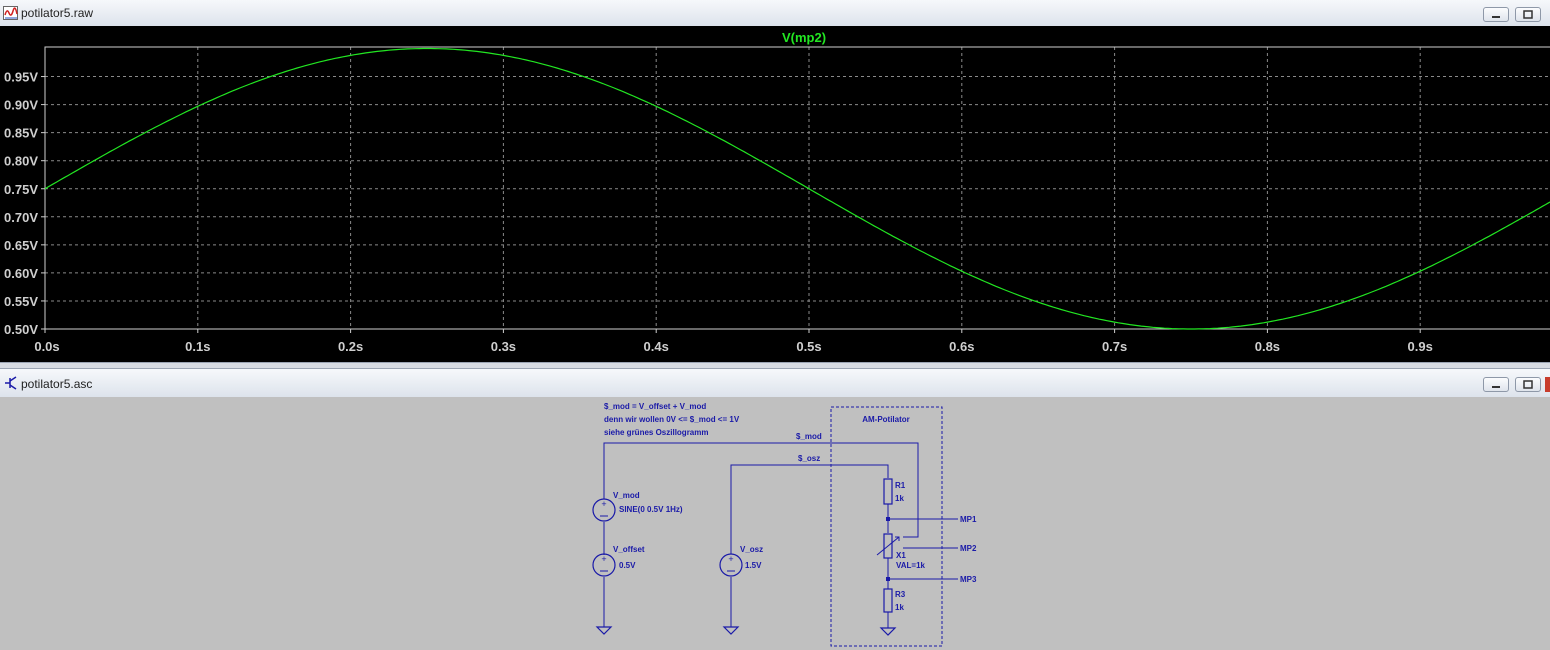 The image size is (1550, 650). Describe the element at coordinates (629, 549) in the screenshot. I see `v-offset-name: V_offset` at that location.